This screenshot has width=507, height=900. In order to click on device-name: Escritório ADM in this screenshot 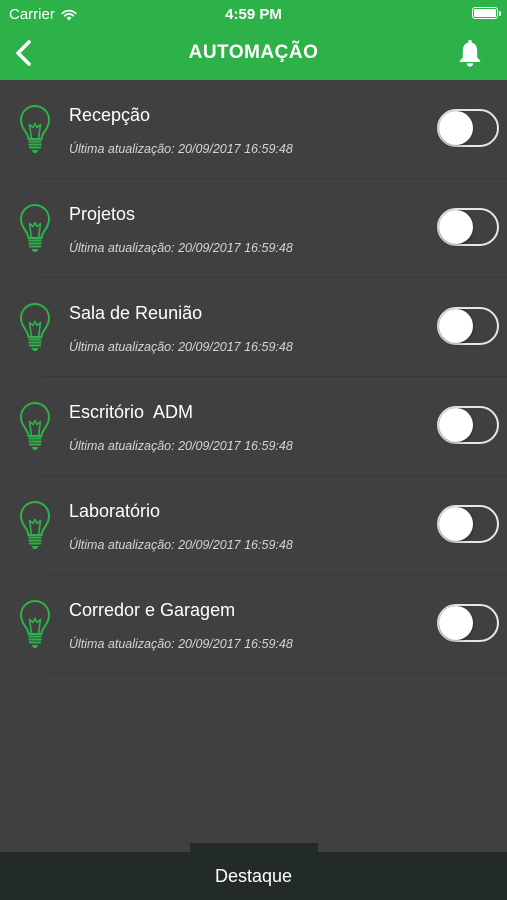, I will do `click(131, 412)`.